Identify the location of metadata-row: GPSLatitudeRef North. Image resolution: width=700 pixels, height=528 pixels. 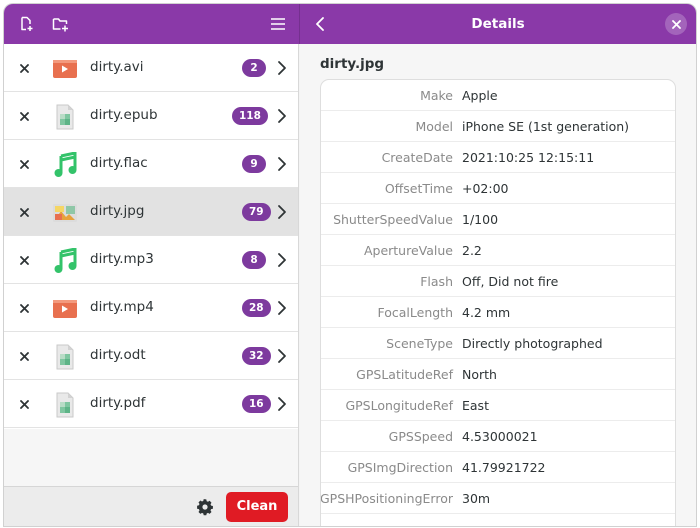
(498, 374).